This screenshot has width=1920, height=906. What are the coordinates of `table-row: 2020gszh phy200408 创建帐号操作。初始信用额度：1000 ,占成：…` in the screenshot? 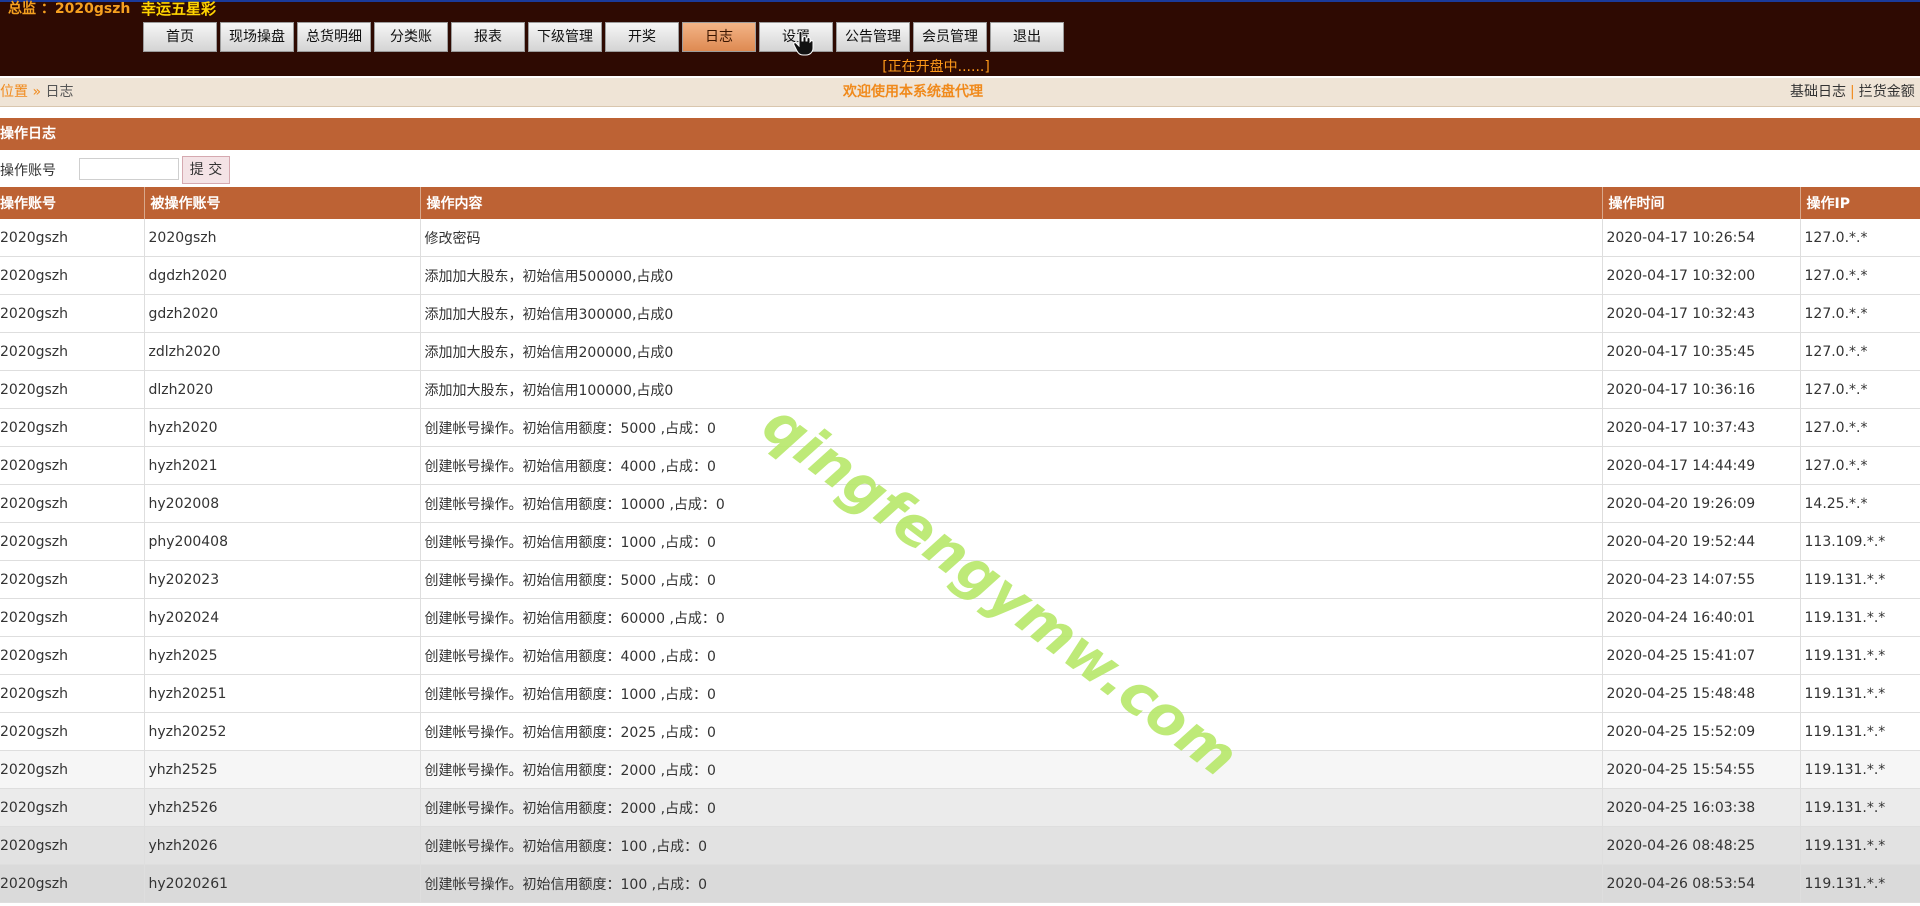 It's located at (960, 541).